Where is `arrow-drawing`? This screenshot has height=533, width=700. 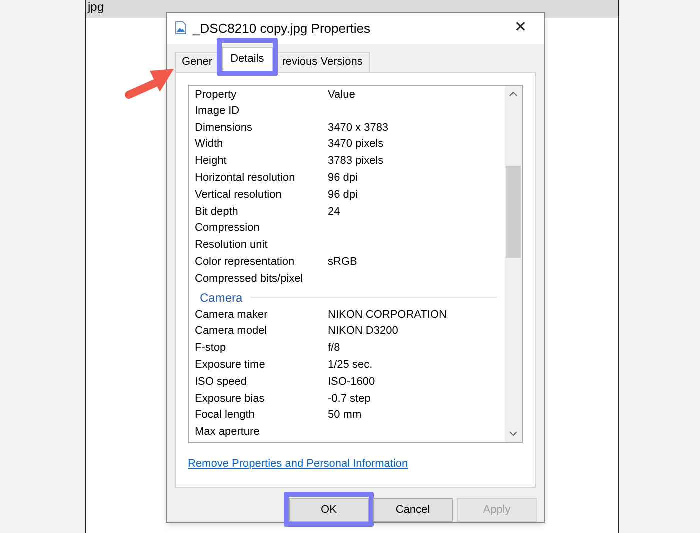
arrow-drawing is located at coordinates (149, 83).